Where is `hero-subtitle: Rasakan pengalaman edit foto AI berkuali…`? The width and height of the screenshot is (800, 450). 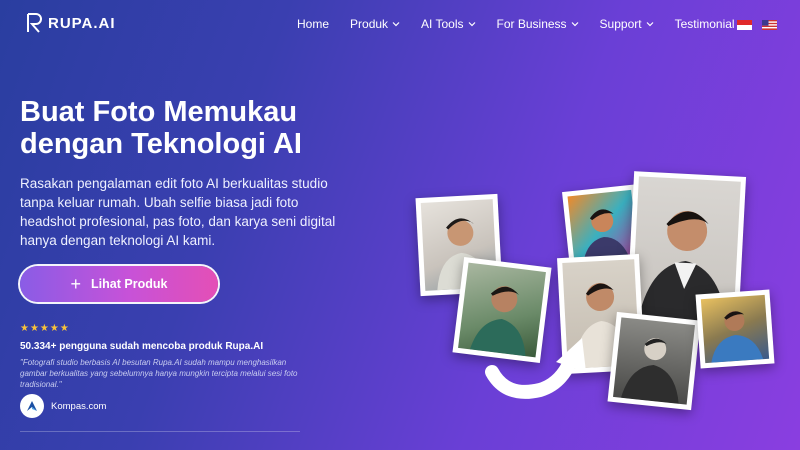
hero-subtitle: Rasakan pengalaman edit foto AI berkuali… is located at coordinates (178, 212).